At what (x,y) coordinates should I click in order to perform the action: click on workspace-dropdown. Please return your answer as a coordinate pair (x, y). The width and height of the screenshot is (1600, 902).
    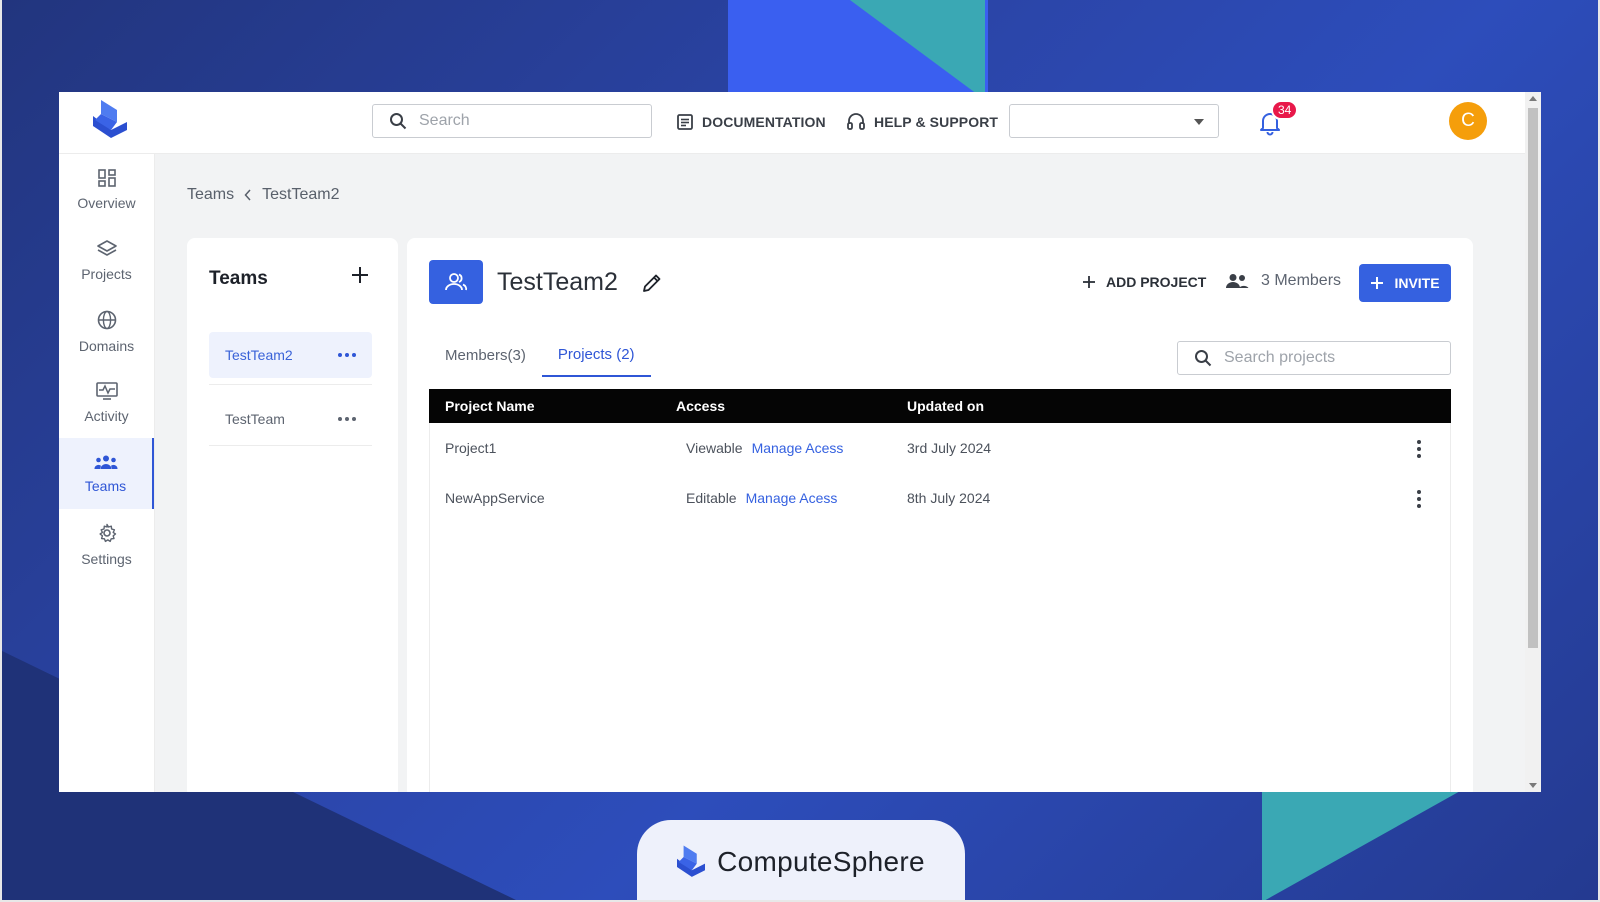
    Looking at the image, I should click on (1114, 121).